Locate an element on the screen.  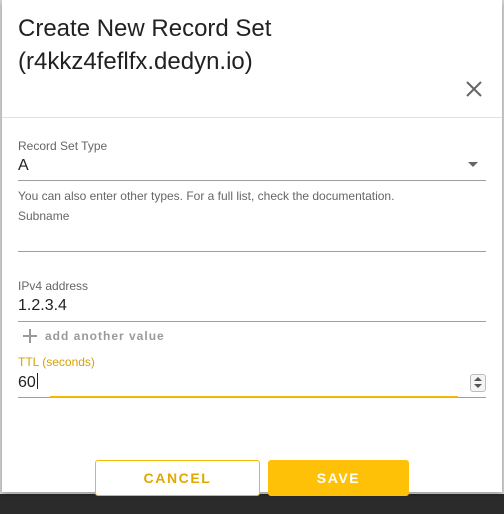
text-caret is located at coordinates (37, 381).